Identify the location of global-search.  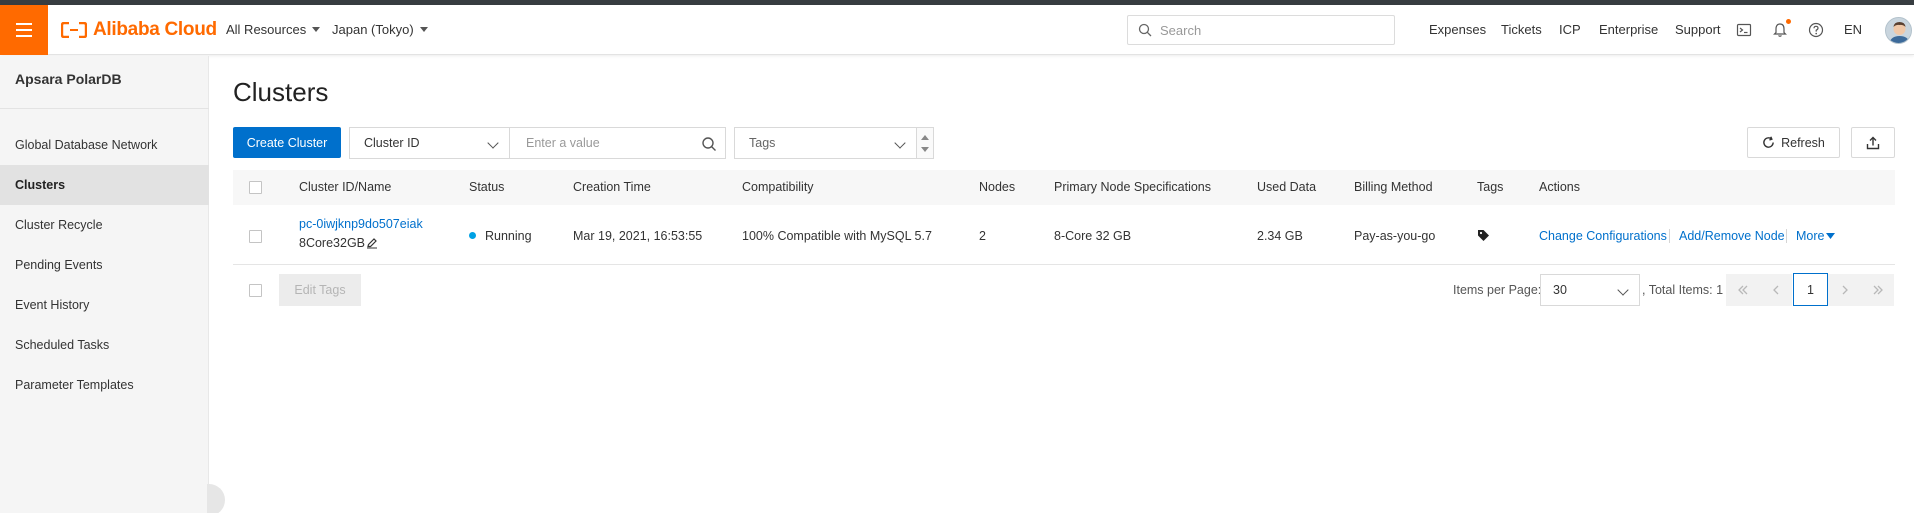
(1261, 30).